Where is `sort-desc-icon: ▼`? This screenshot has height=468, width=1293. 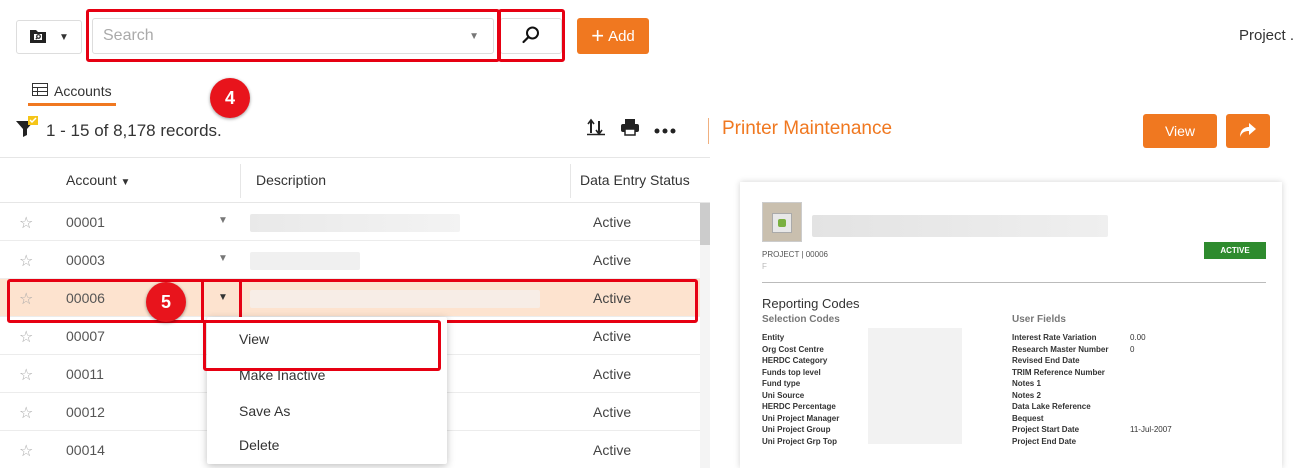
sort-desc-icon: ▼ is located at coordinates (125, 182).